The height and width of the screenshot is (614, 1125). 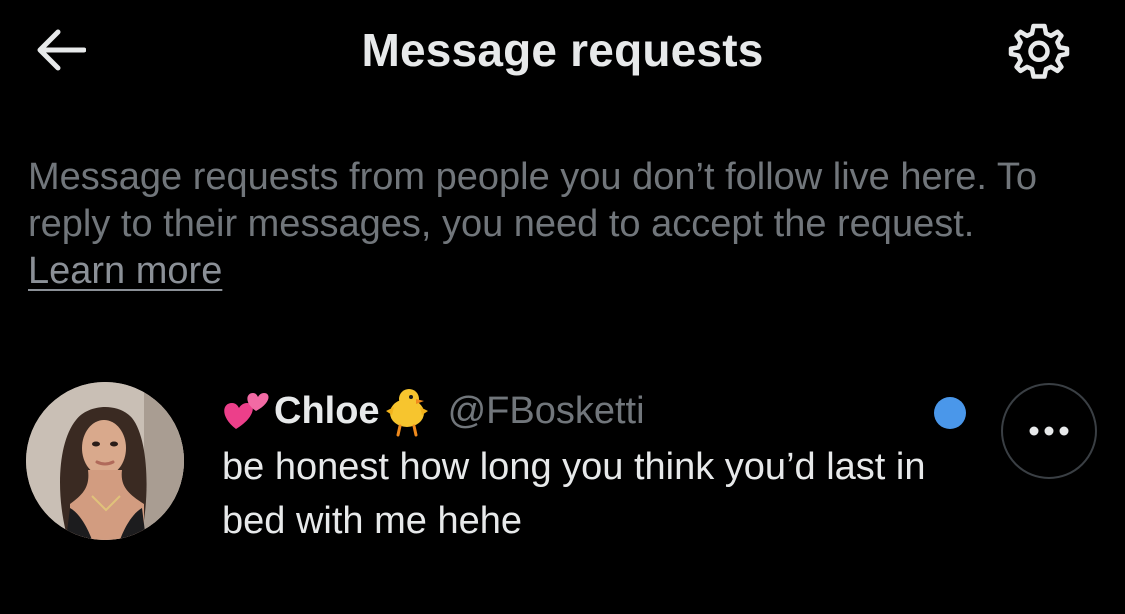 I want to click on sender-display-name: Chloe, so click(x=327, y=411).